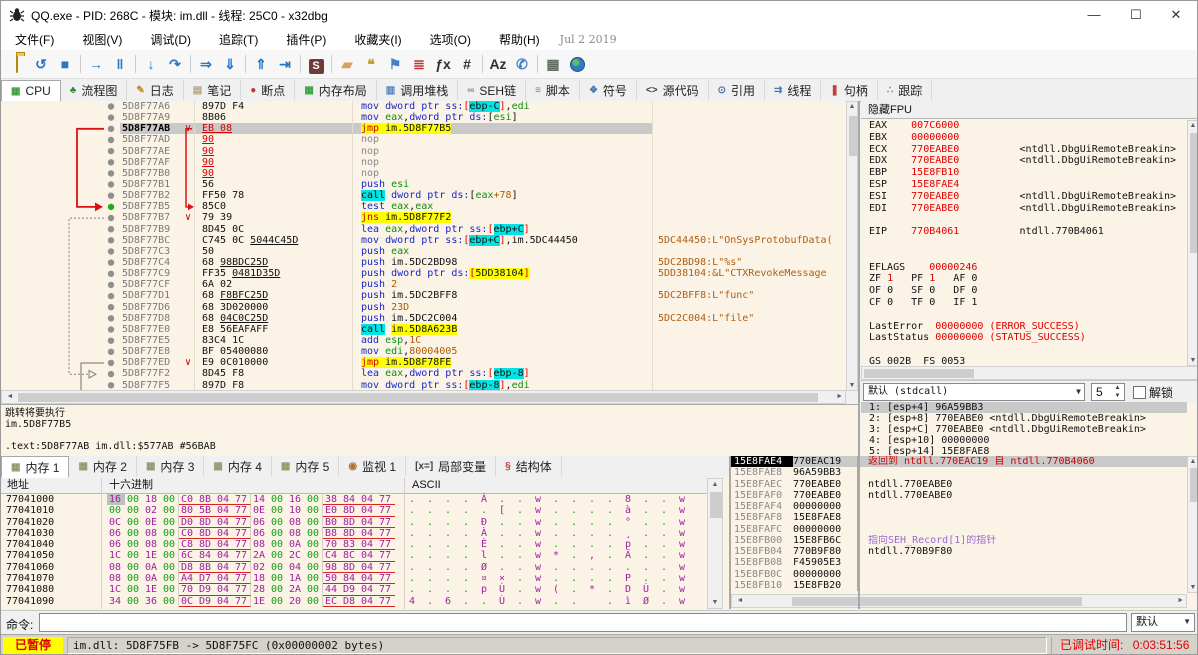 Image resolution: width=1198 pixels, height=655 pixels. Describe the element at coordinates (483, 140) in the screenshot. I see `disasm-row: 5D8F77AD 90 nop` at that location.